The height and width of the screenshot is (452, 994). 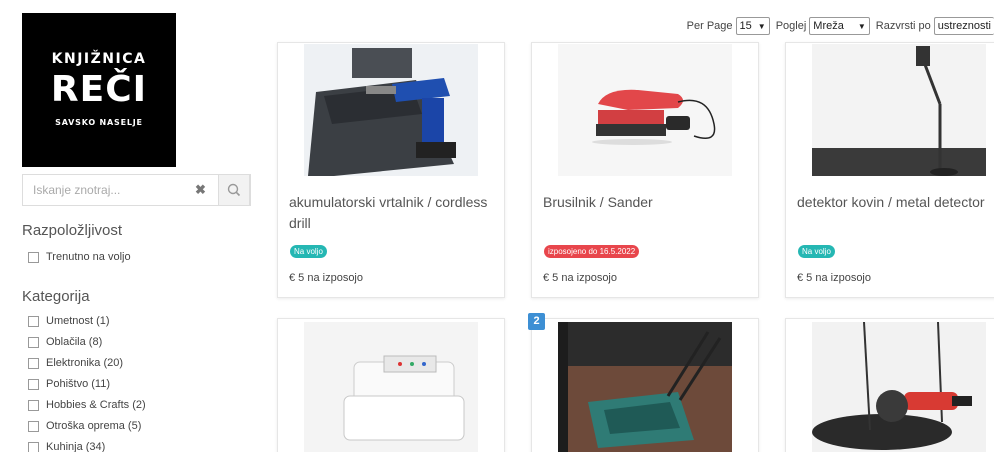 I want to click on sort-select: ustreznosti, so click(x=963, y=26).